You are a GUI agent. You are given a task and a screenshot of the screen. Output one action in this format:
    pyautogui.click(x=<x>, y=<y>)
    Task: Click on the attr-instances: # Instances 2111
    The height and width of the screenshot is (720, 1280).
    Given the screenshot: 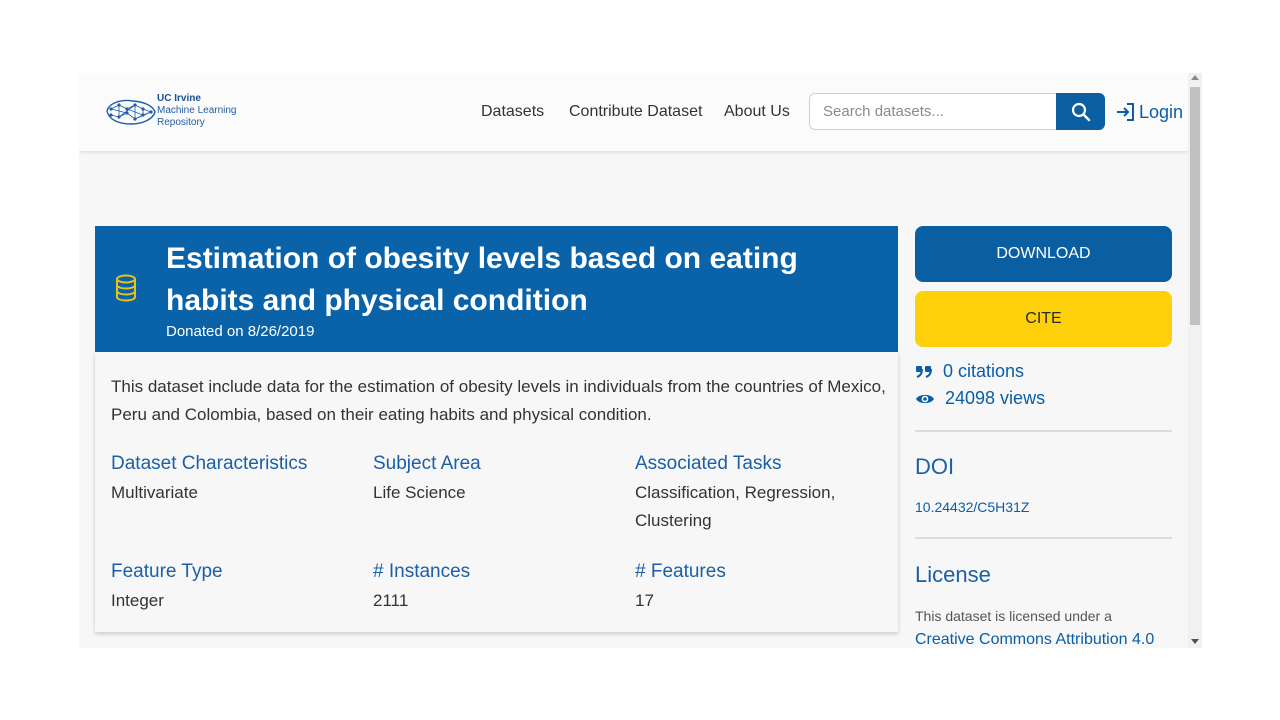 What is the action you would take?
    pyautogui.click(x=498, y=587)
    